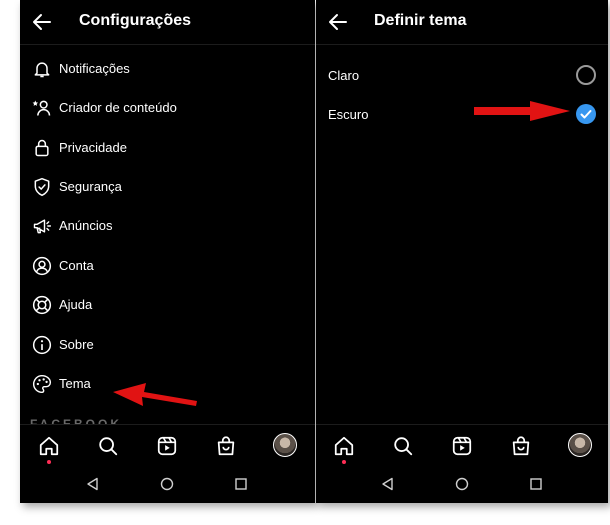 This screenshot has height=525, width=610. Describe the element at coordinates (118, 107) in the screenshot. I see `menu-item-label: Criador de conteúdo` at that location.